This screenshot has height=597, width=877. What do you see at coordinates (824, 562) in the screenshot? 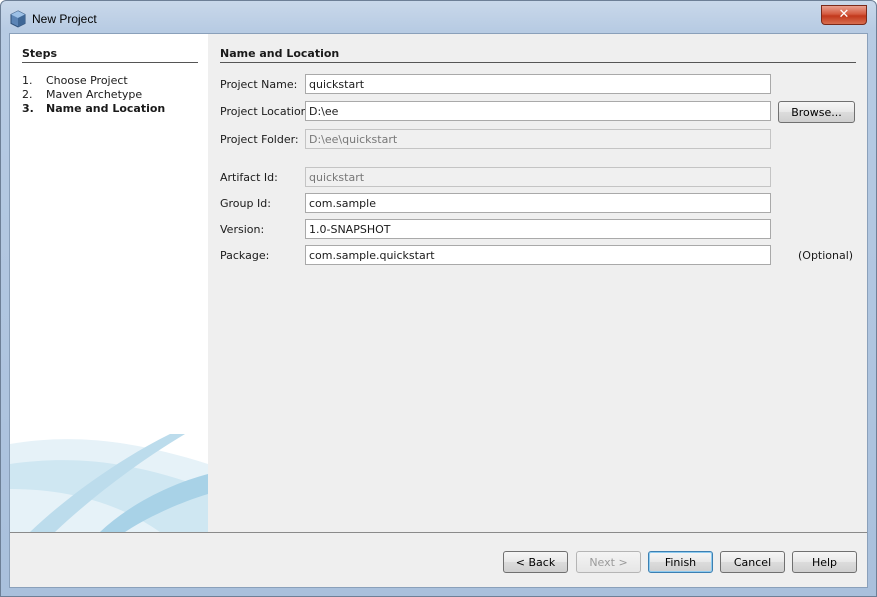
I see `help-button: Help` at bounding box center [824, 562].